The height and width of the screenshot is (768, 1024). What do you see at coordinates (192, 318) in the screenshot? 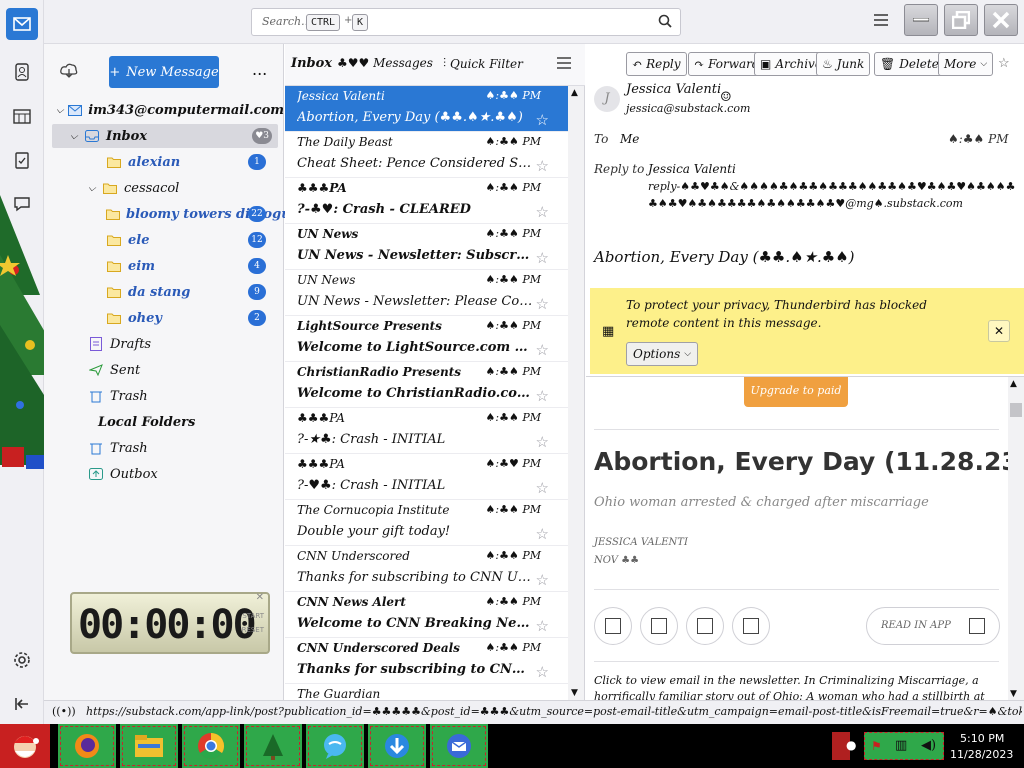
I see `subfolder-row: ohey 2` at bounding box center [192, 318].